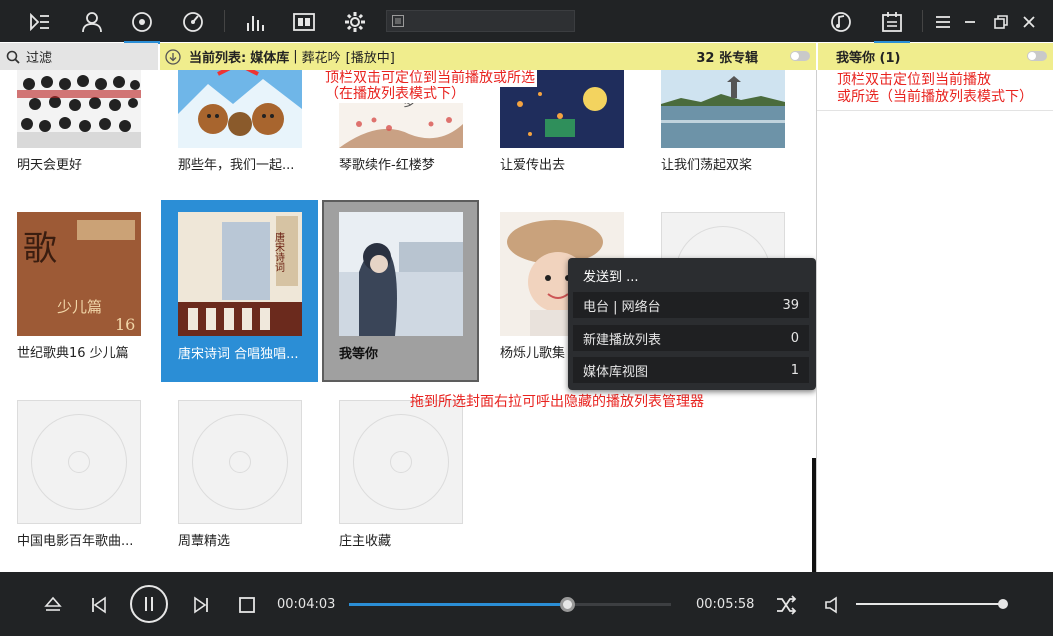 Image resolution: width=1053 pixels, height=636 pixels. I want to click on search-icon, so click(13, 57).